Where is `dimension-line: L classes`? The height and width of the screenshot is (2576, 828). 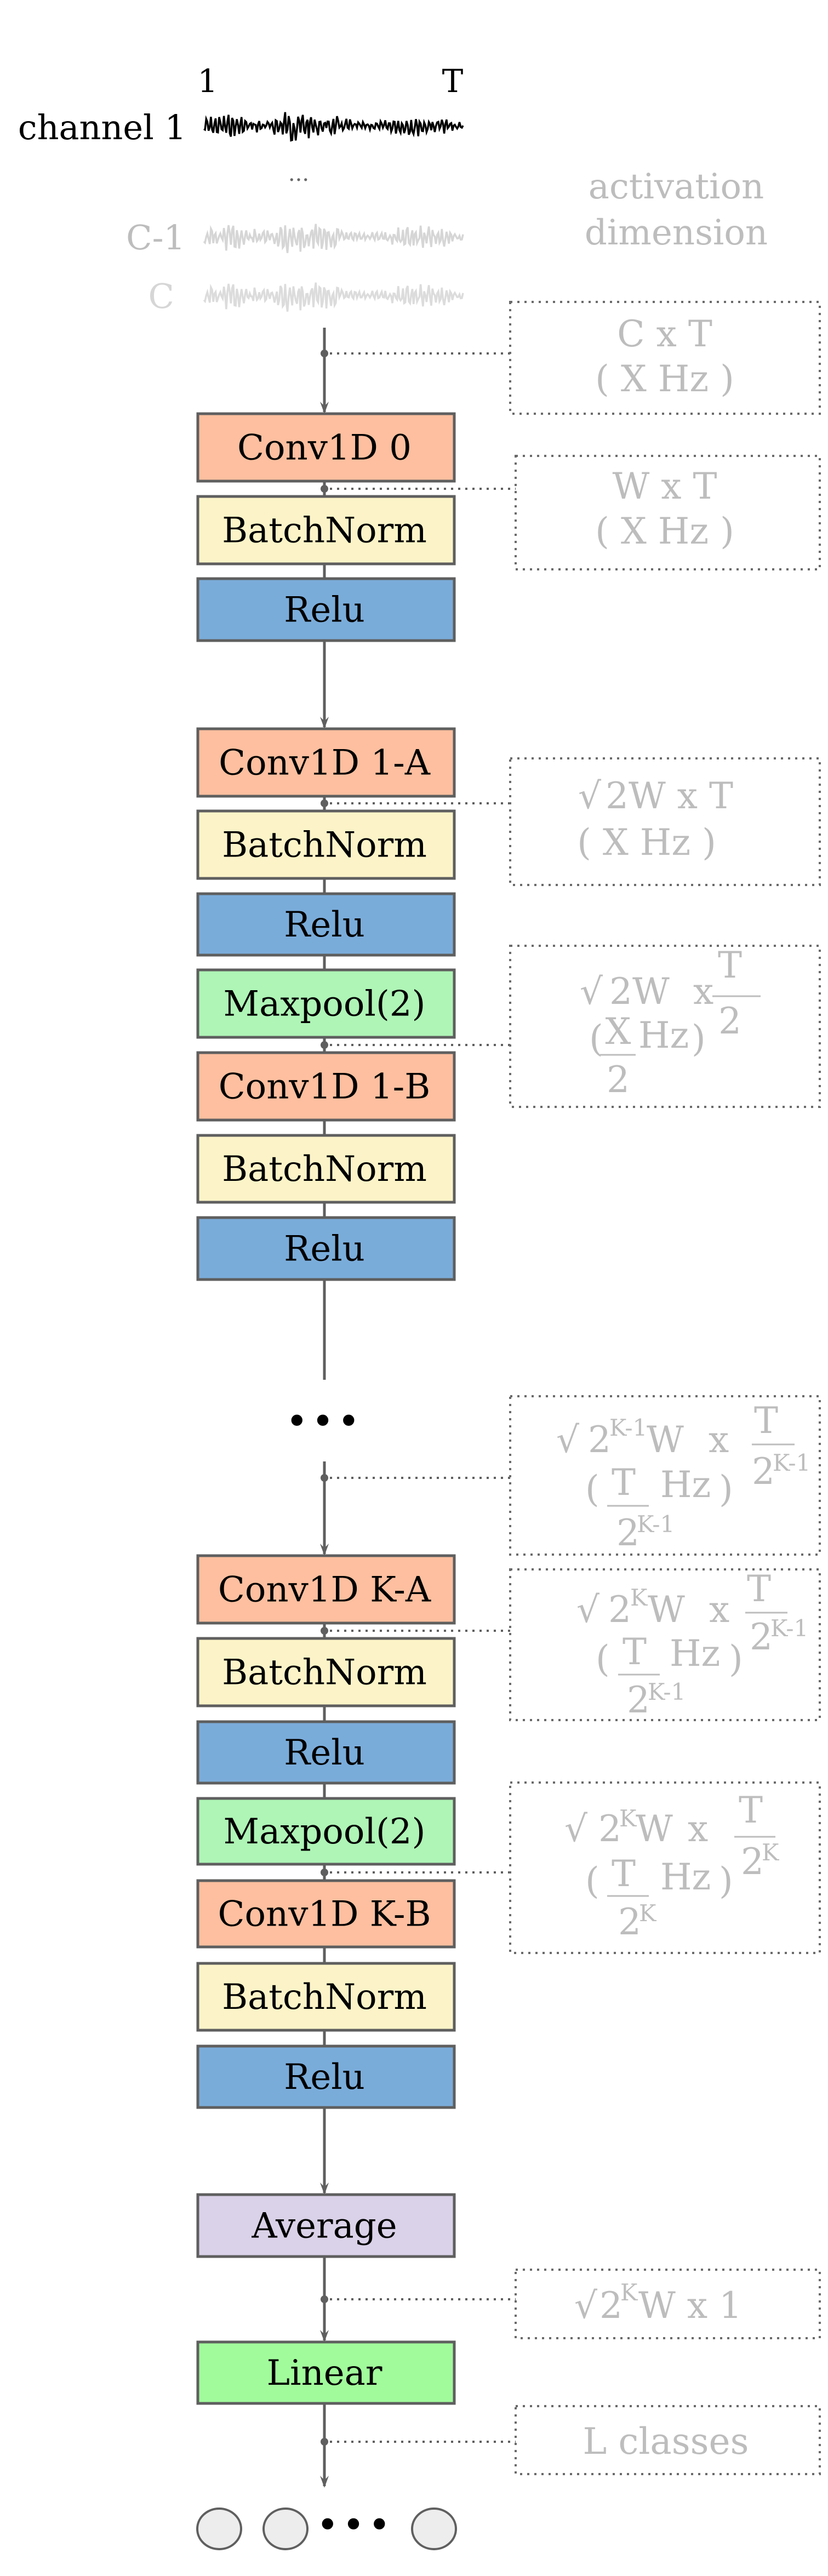
dimension-line: L classes is located at coordinates (666, 2441).